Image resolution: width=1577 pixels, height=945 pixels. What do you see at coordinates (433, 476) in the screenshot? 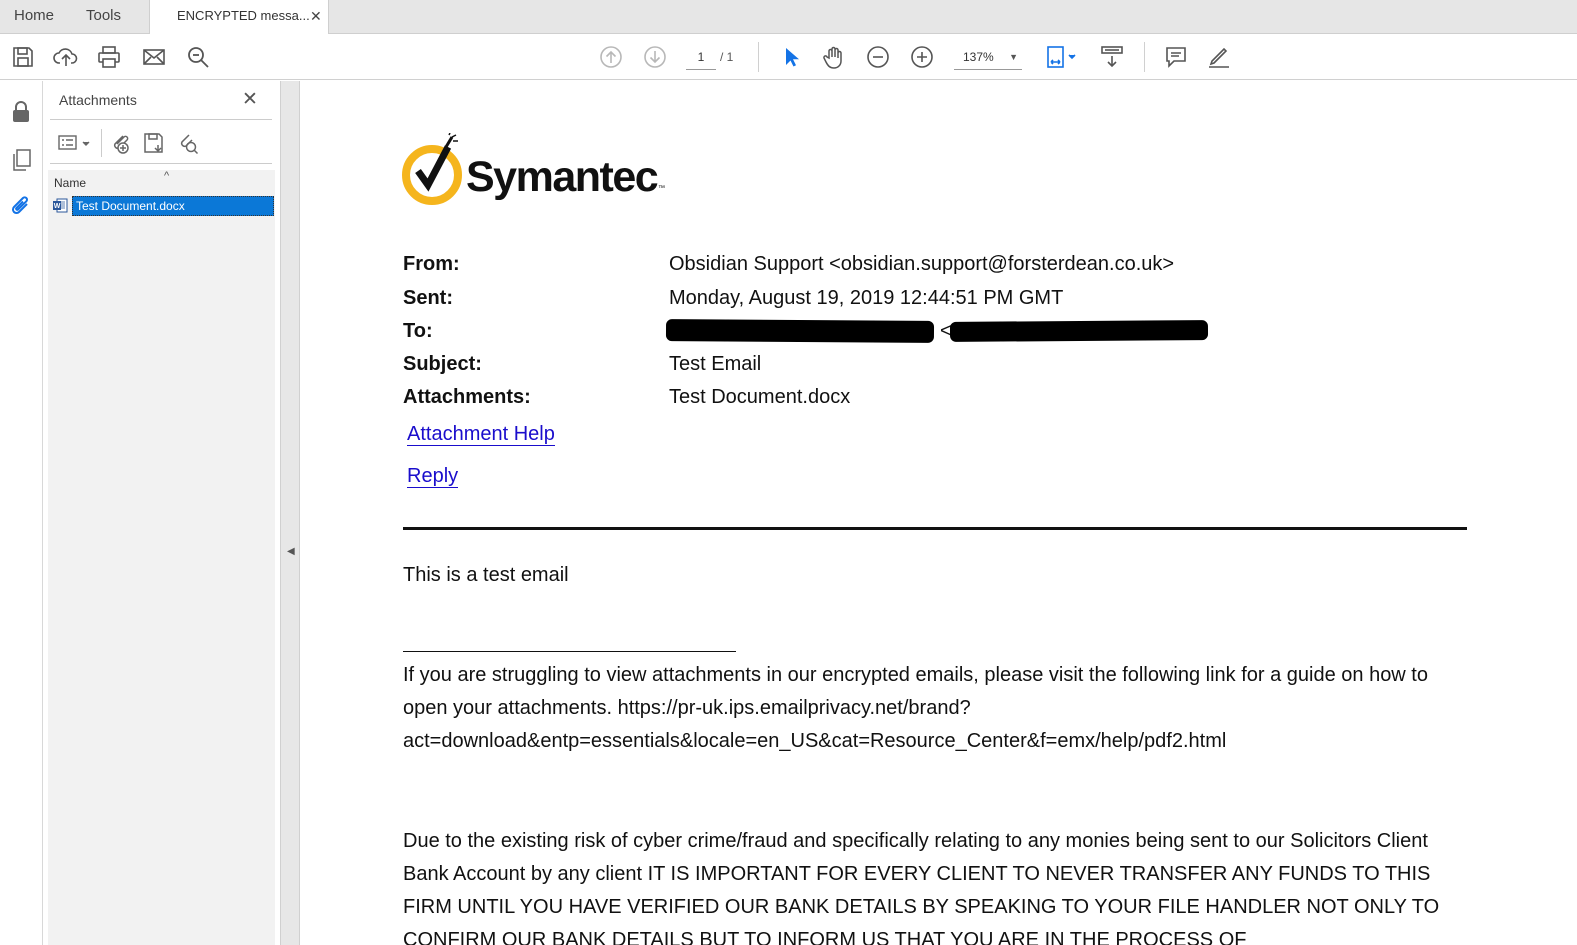
I see `reply-link: Reply` at bounding box center [433, 476].